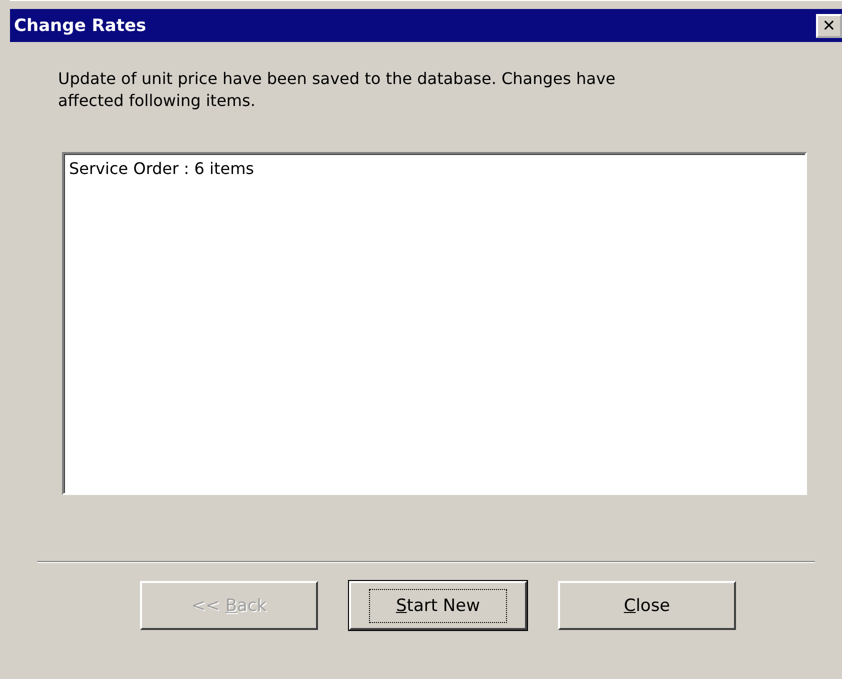  I want to click on message-text: Update of unit price have been saved to the database. Changes have affected following items., so click(337, 90).